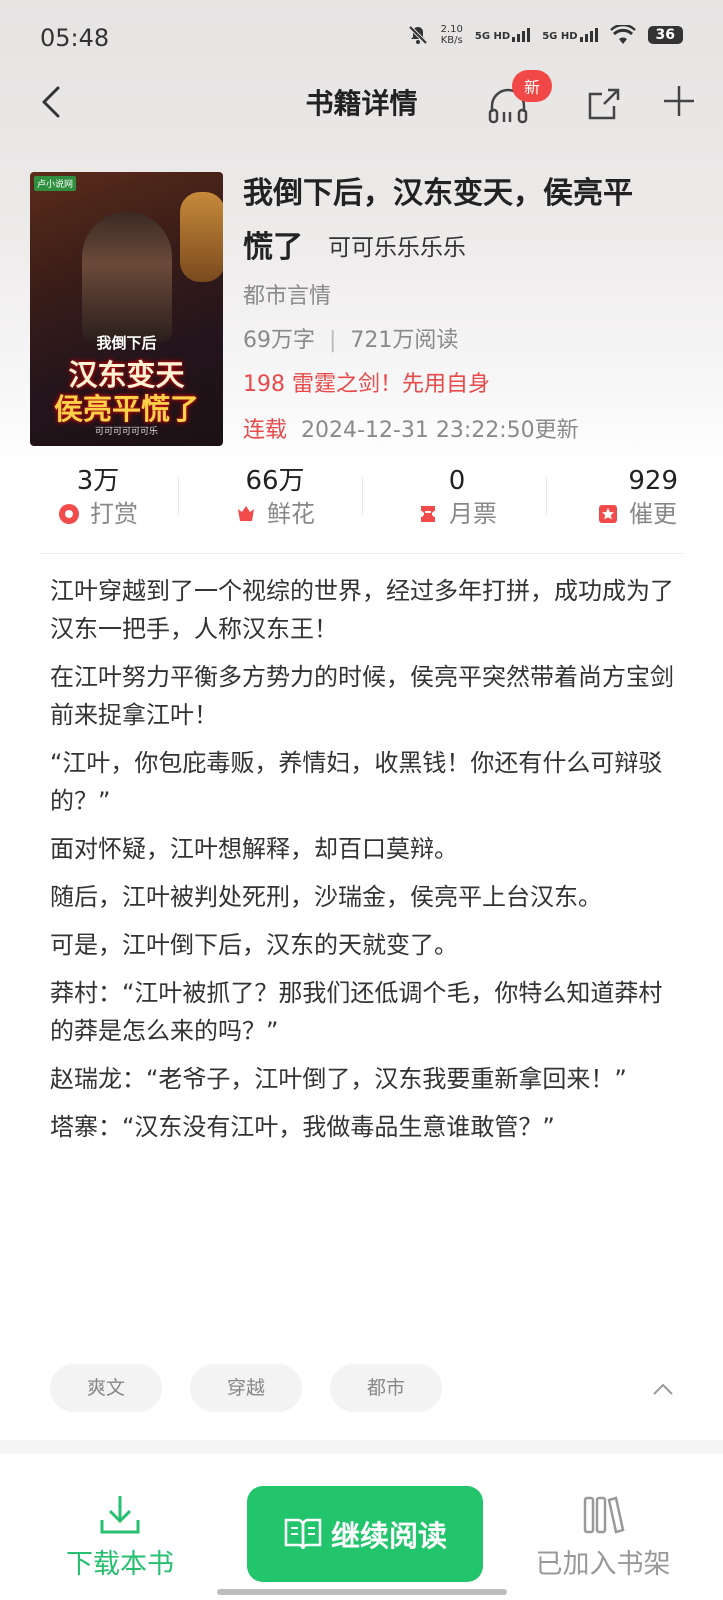 The height and width of the screenshot is (1600, 723). I want to click on add-icon, so click(679, 101).